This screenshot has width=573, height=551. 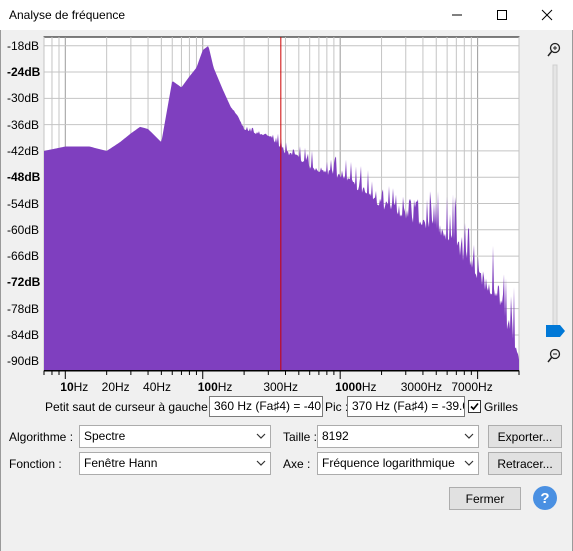 I want to click on x-axis-labels: 10Hz 20Hz 40Hz 100Hz 300Hz 1000Hz 3000Hz 7000Hz, so click(x=276, y=387).